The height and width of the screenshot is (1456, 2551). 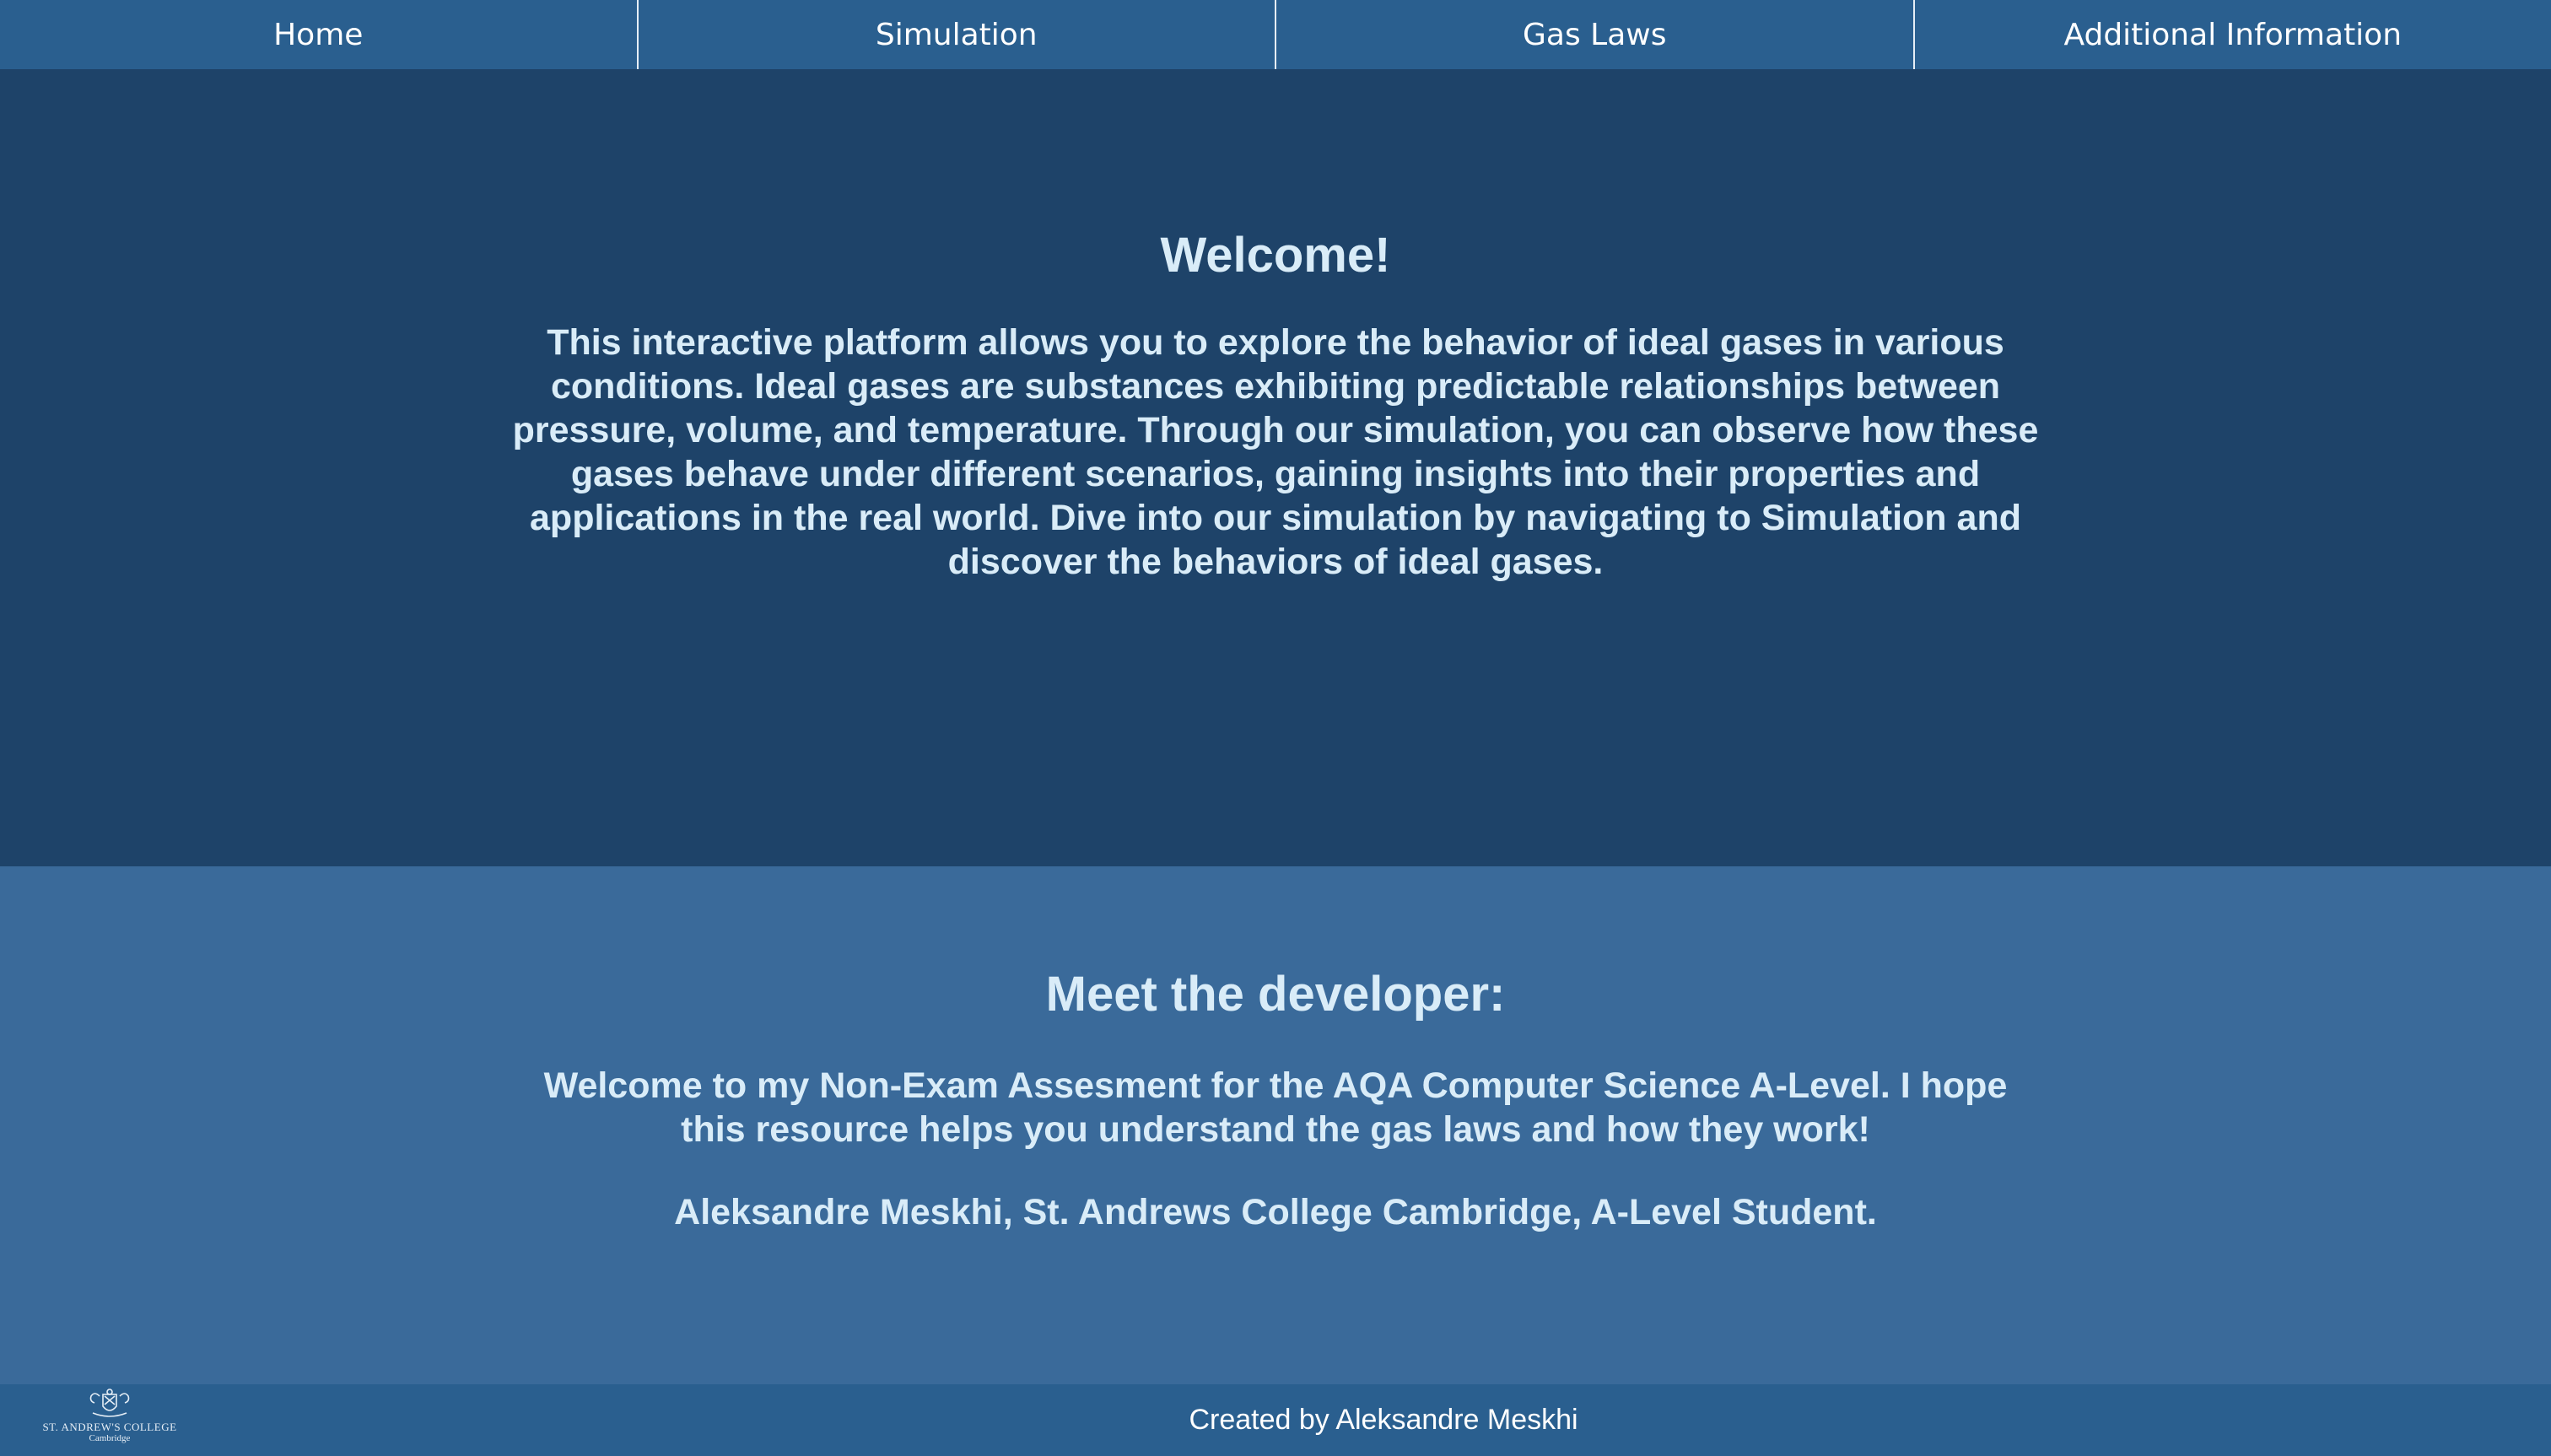 I want to click on welcome-title: Welcome!, so click(x=1275, y=255).